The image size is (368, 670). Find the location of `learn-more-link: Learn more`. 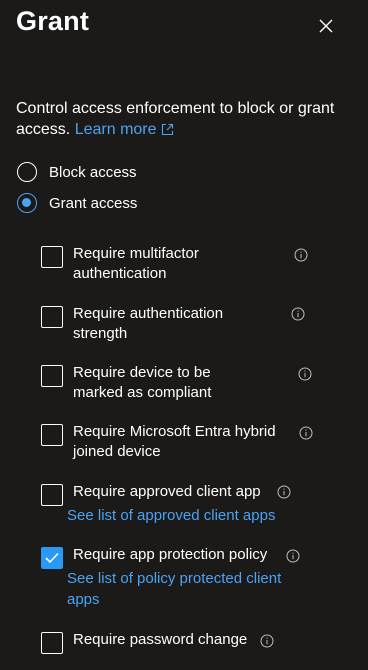

learn-more-link: Learn more is located at coordinates (124, 129).